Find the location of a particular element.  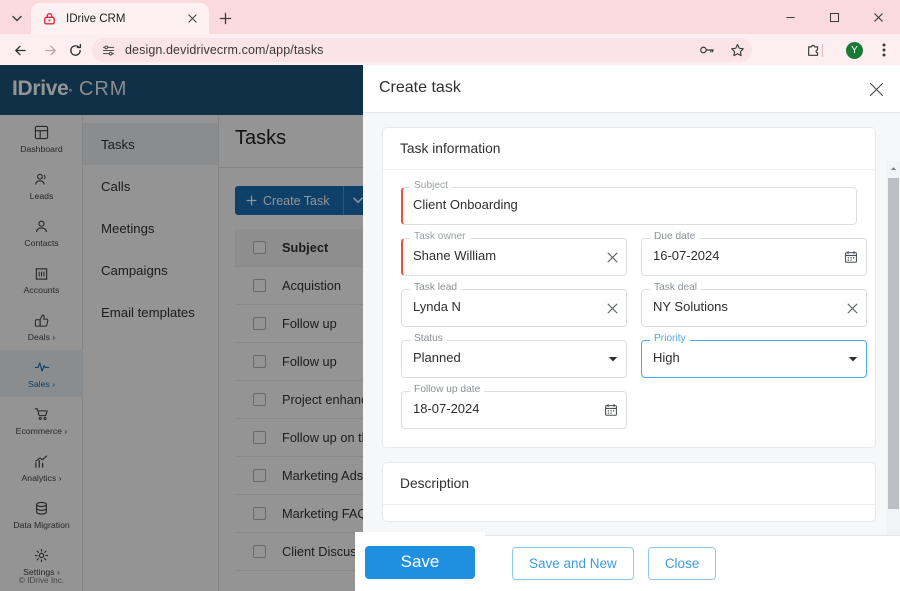

toolbar-divider is located at coordinates (822, 50).